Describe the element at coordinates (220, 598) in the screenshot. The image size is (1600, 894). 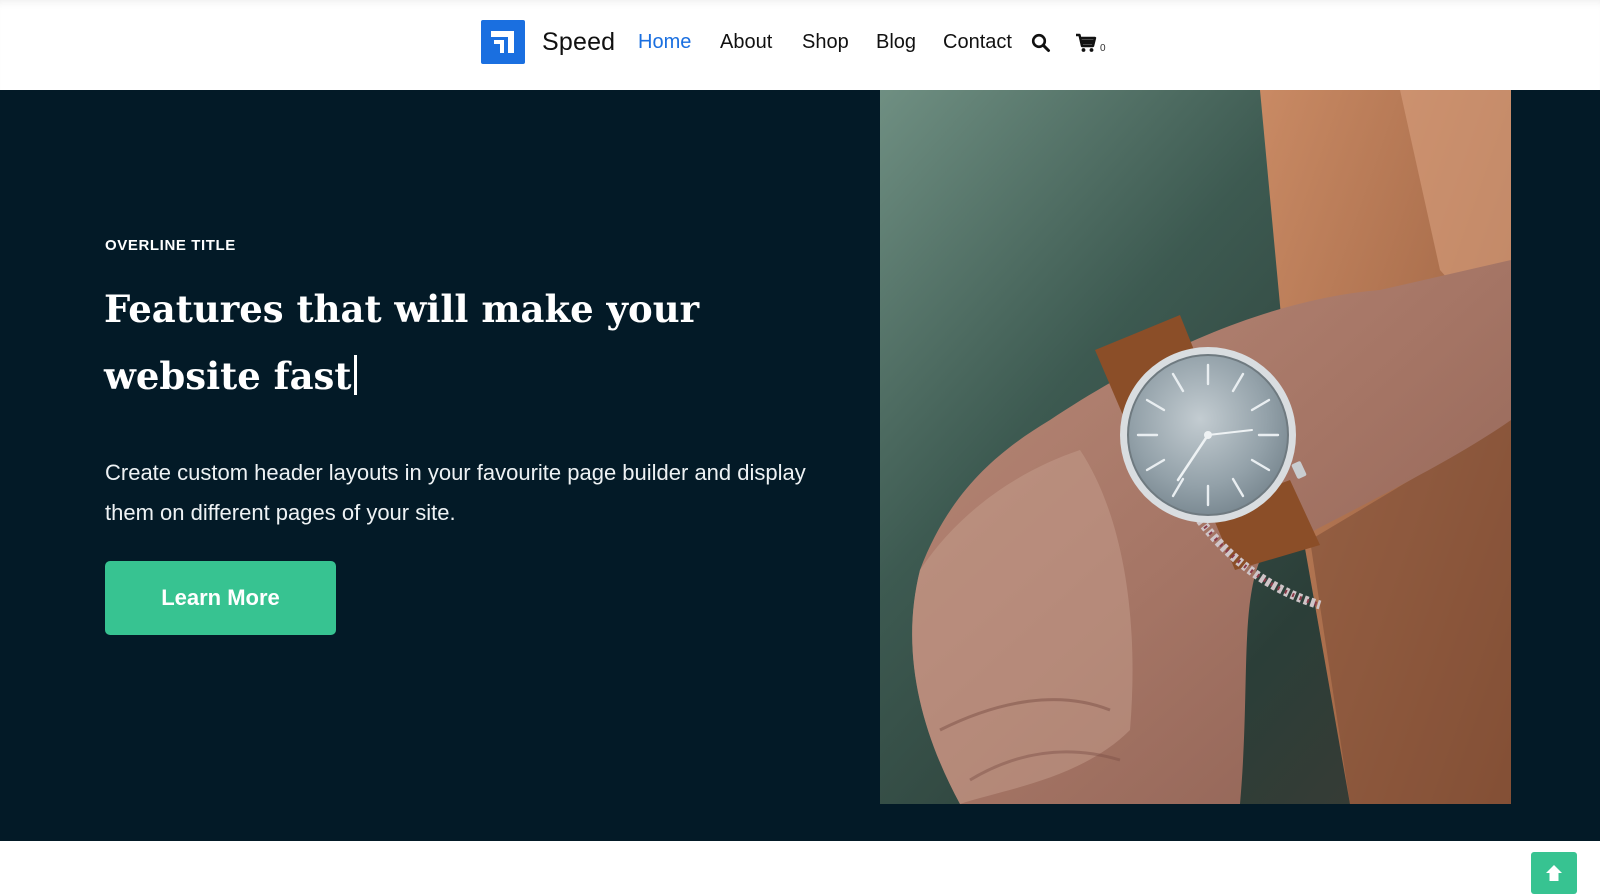
I see `learn-more-button: Learn More` at that location.